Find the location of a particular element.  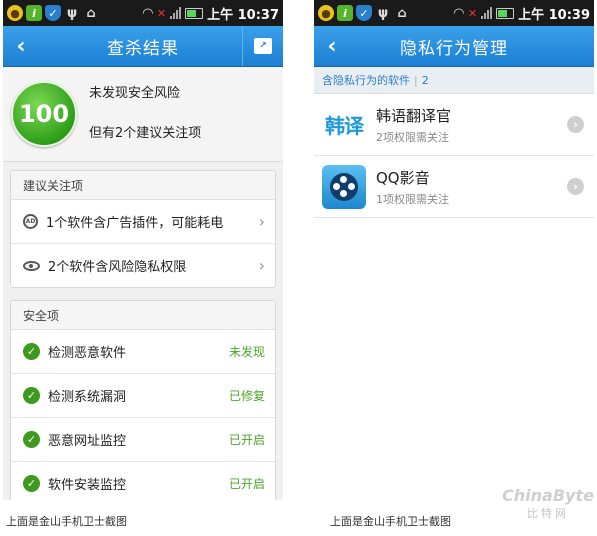

title-bar: ‹ 隐私行为管理 is located at coordinates (454, 46).